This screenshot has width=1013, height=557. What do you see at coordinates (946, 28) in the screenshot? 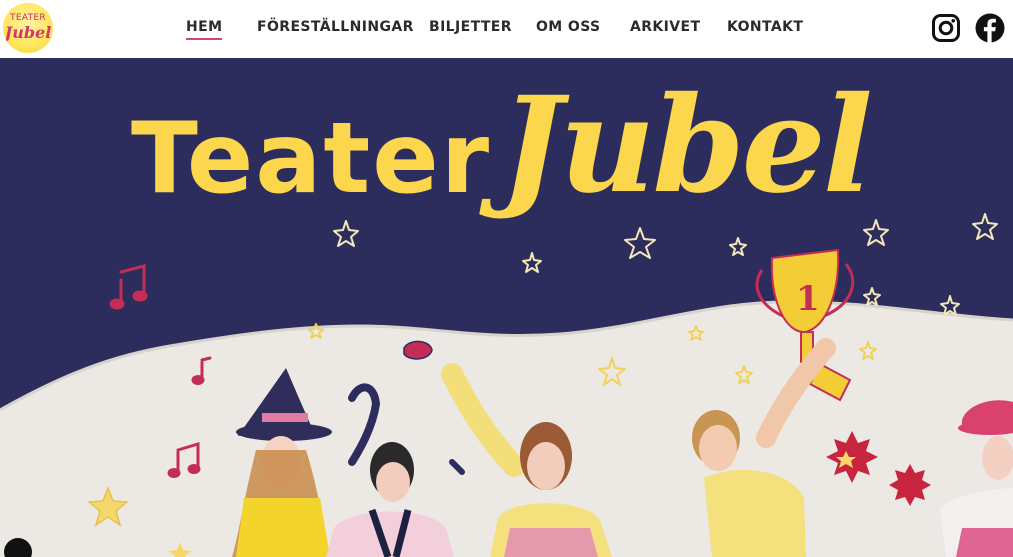
I see `instagram-icon` at bounding box center [946, 28].